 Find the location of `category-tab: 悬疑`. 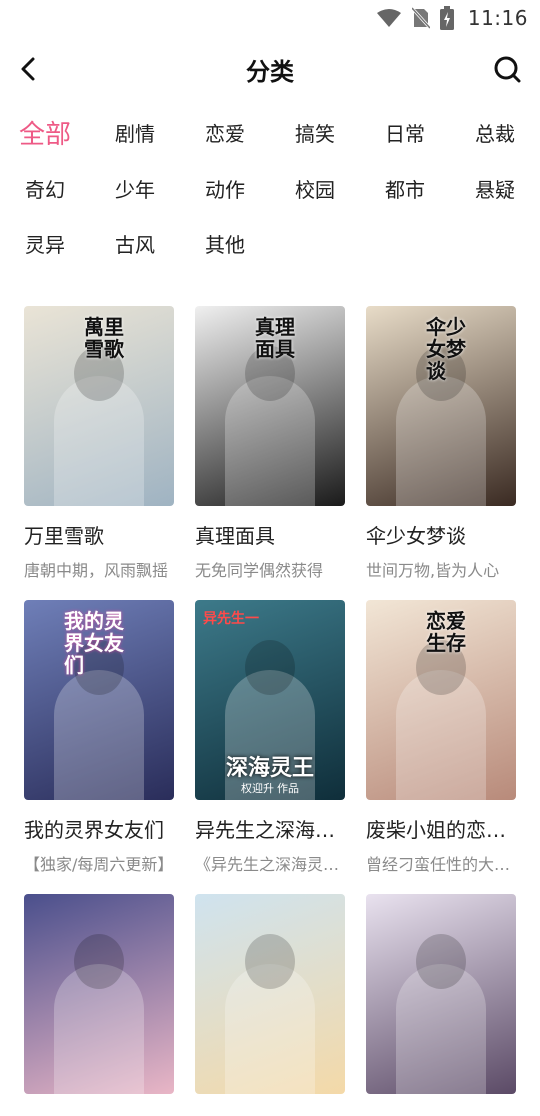

category-tab: 悬疑 is located at coordinates (495, 188).